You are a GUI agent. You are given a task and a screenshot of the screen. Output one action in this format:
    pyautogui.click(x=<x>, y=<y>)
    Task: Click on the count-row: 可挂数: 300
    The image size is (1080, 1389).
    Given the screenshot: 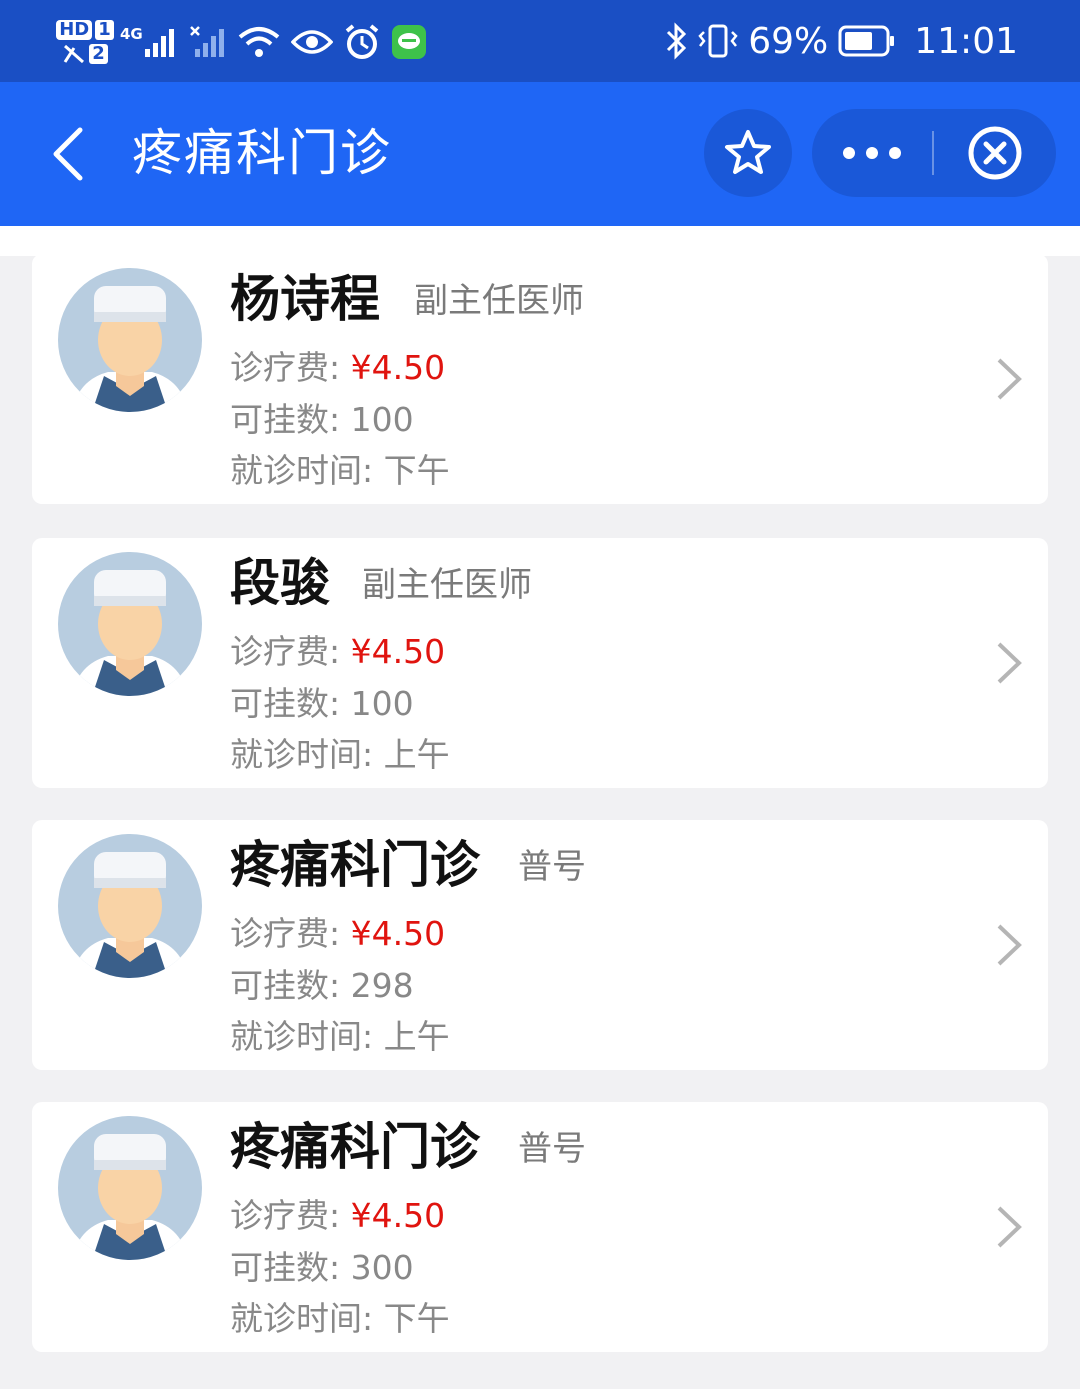 What is the action you would take?
    pyautogui.click(x=322, y=1268)
    